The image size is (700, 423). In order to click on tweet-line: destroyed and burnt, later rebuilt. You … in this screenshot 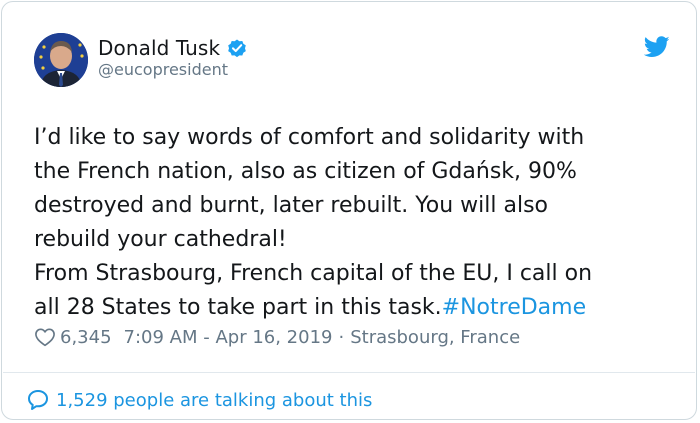, I will do `click(291, 205)`.